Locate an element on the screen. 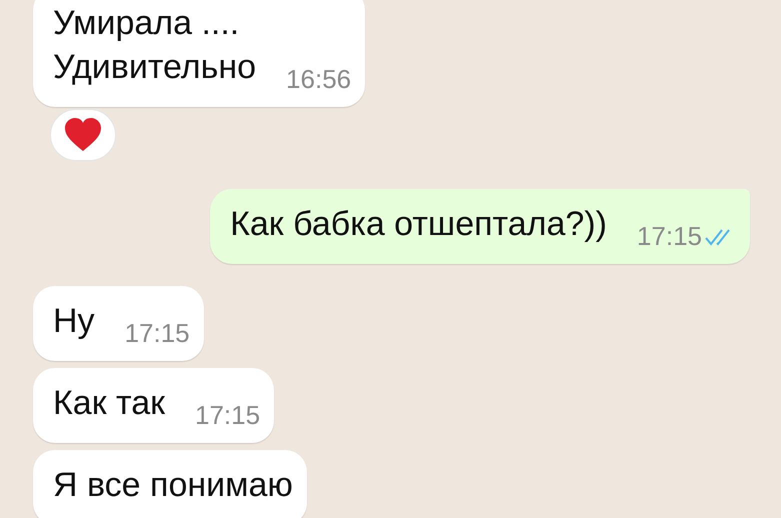 Image resolution: width=781 pixels, height=518 pixels. message-text: Как так is located at coordinates (109, 403).